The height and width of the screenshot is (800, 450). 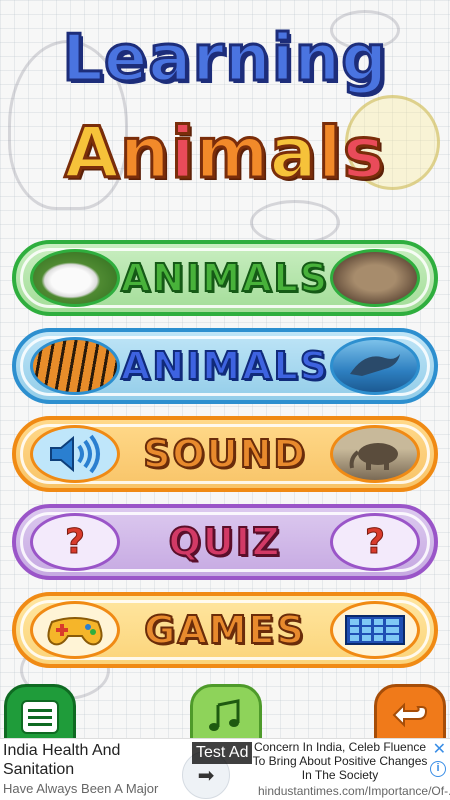 I want to click on animals-button-blue: ANIMALS, so click(x=225, y=366).